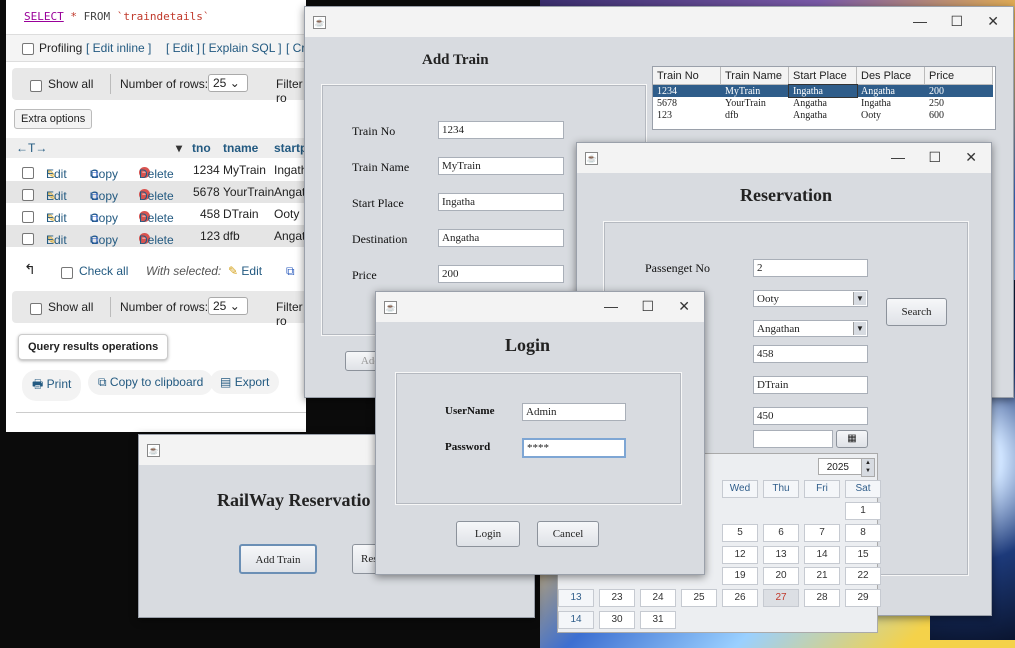  Describe the element at coordinates (31, 148) in the screenshot. I see `column-arrows: ←T→` at that location.